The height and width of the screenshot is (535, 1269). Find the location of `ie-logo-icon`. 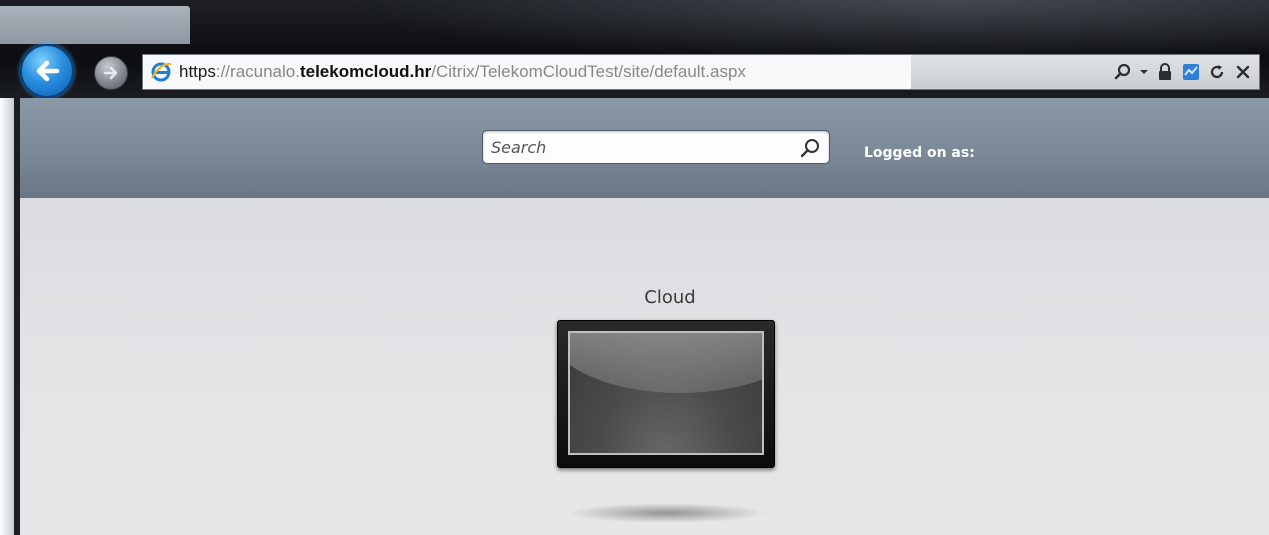

ie-logo-icon is located at coordinates (161, 72).